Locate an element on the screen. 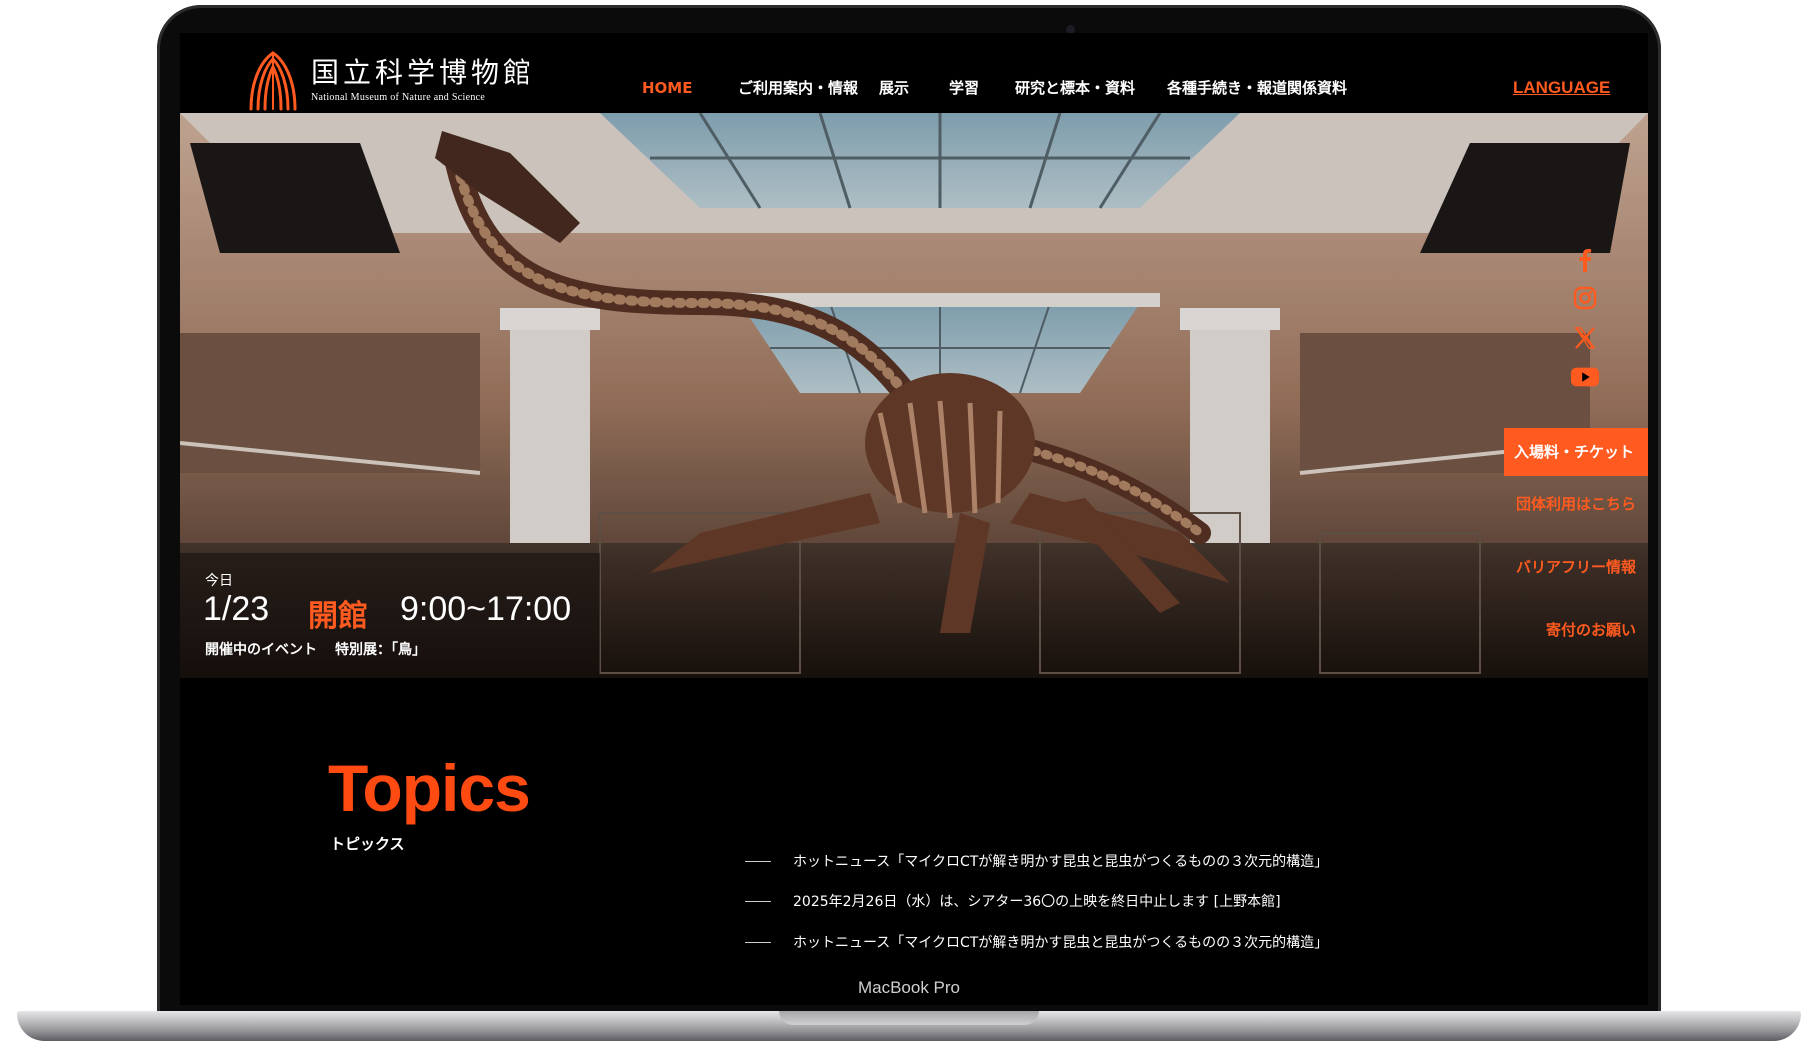 This screenshot has height=1057, width=1818. instagram-icon is located at coordinates (1585, 298).